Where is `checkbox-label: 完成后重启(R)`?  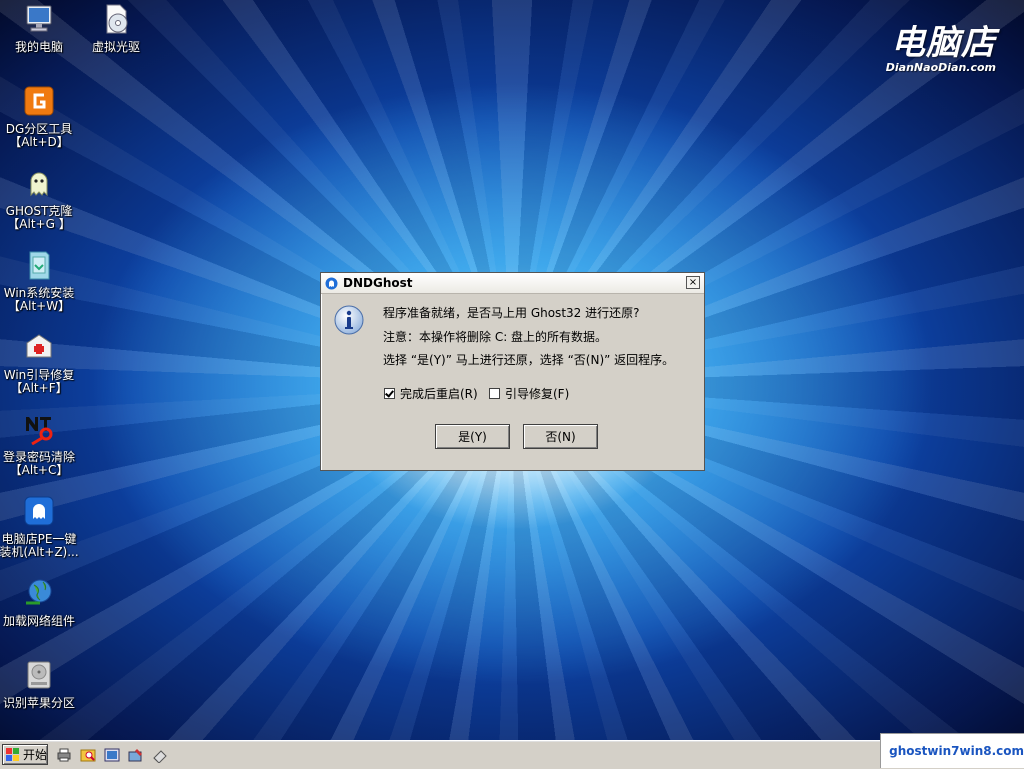
checkbox-label: 完成后重启(R) is located at coordinates (439, 393).